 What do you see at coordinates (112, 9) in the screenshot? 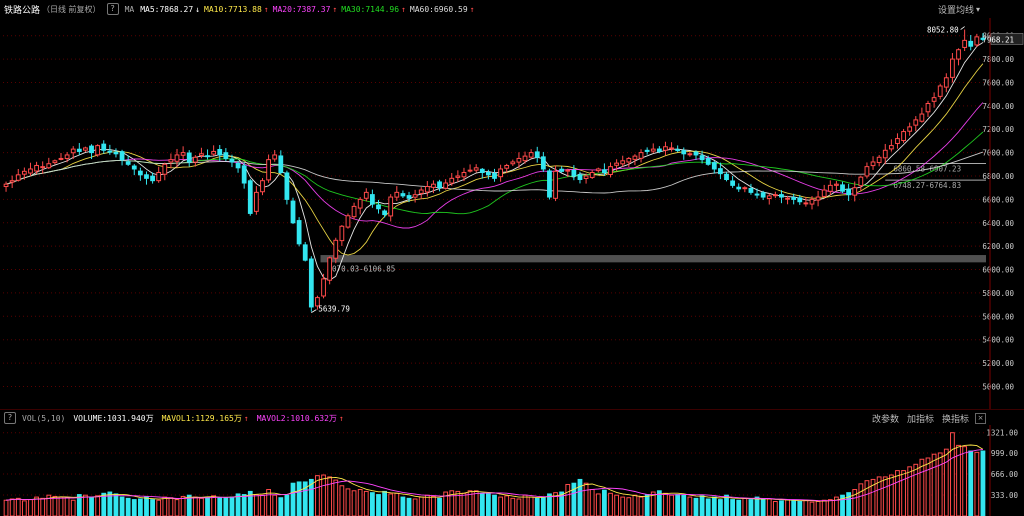
I see `help-icon: ?` at bounding box center [112, 9].